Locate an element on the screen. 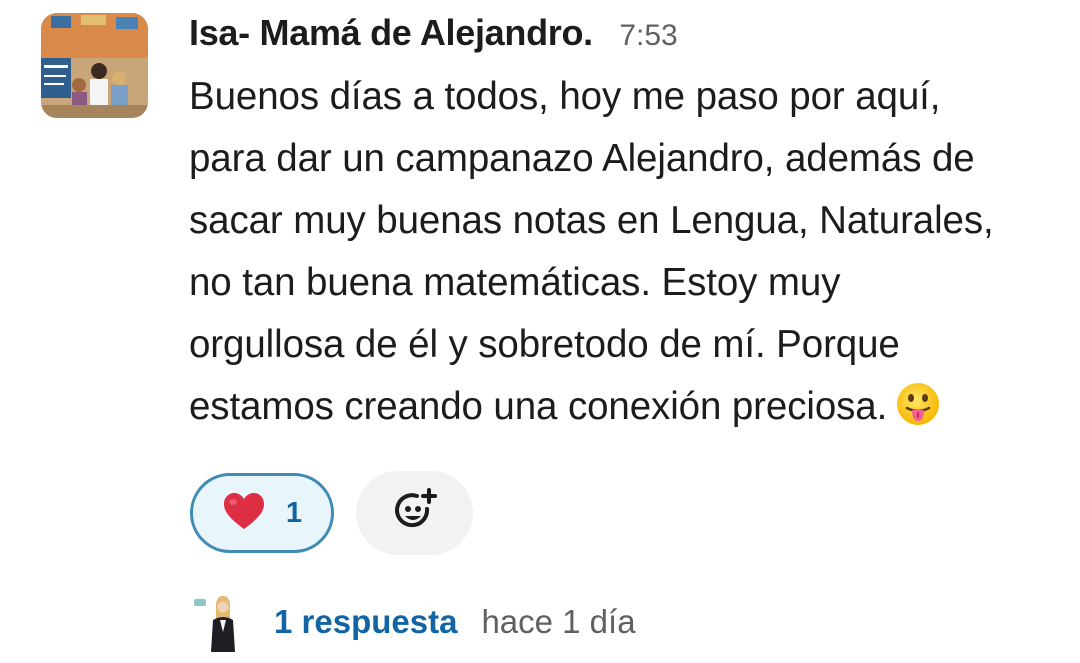  last-reply-time: hace 1 día is located at coordinates (558, 621).